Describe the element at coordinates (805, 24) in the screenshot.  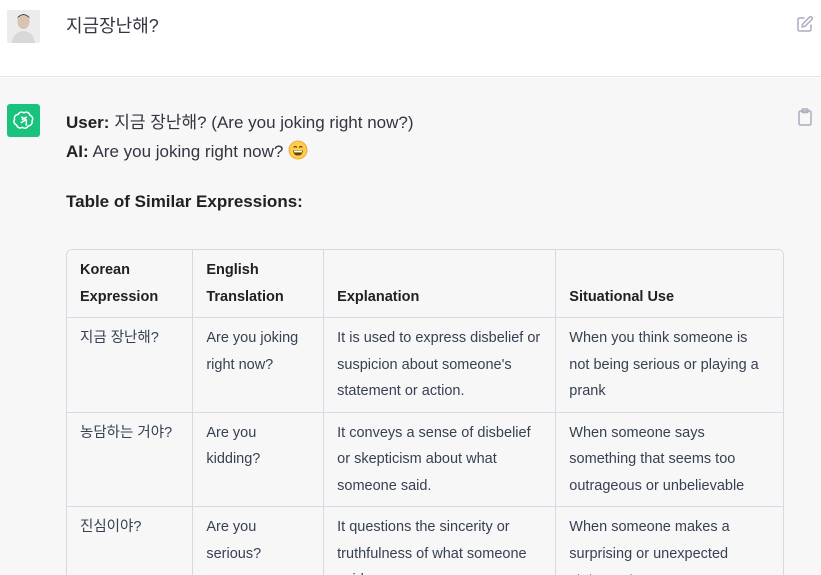
I see `edit-icon` at that location.